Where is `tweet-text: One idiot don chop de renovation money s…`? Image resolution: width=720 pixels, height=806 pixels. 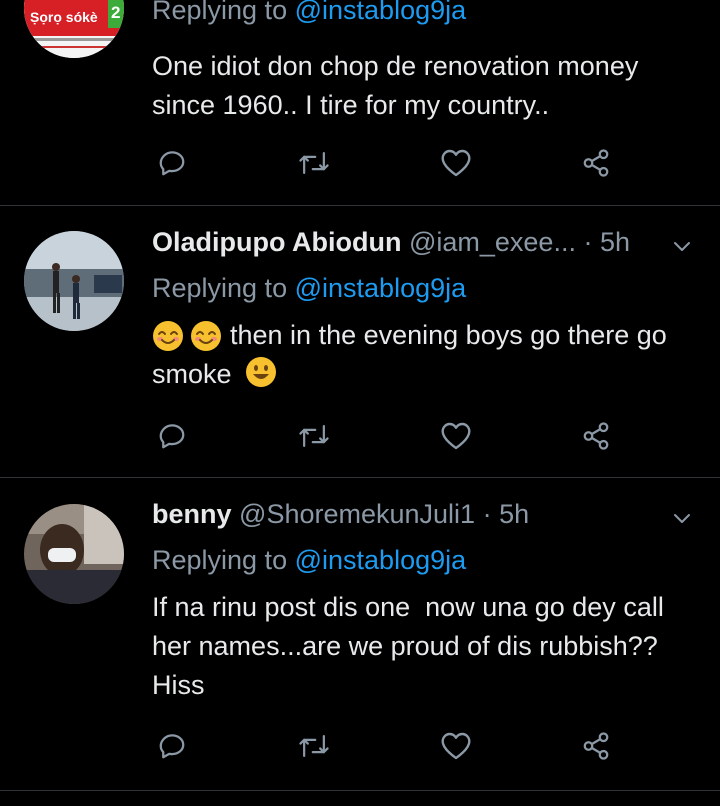 tweet-text: One idiot don chop de renovation money s… is located at coordinates (395, 85).